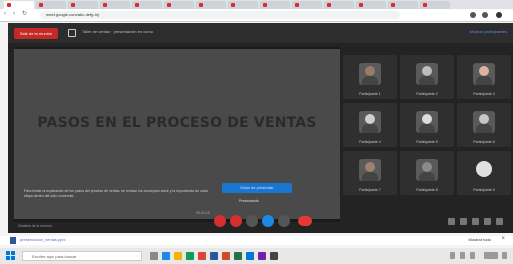 Image resolution: width=513 pixels, height=264 pixels. I want to click on more-options-icon, so click(284, 221).